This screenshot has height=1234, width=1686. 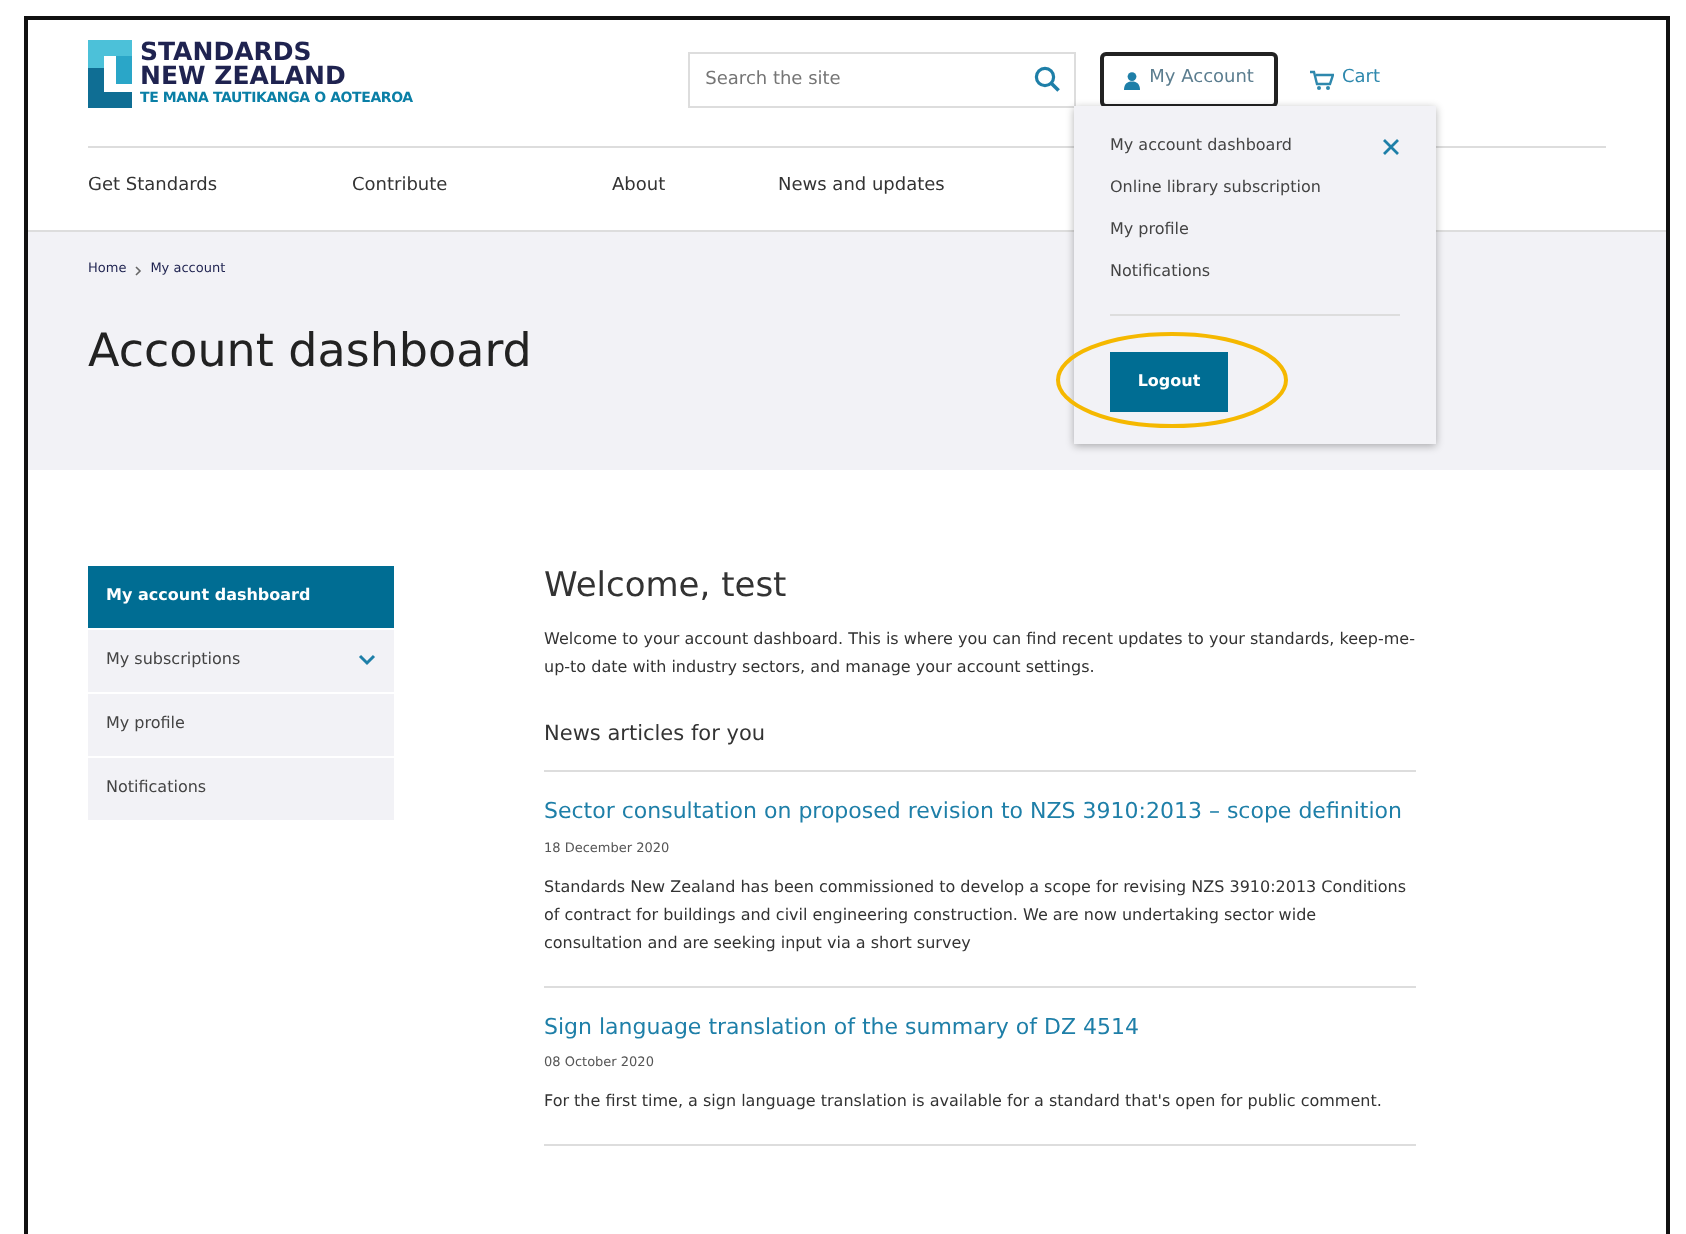 I want to click on my-account-button: My Account, so click(x=1188, y=80).